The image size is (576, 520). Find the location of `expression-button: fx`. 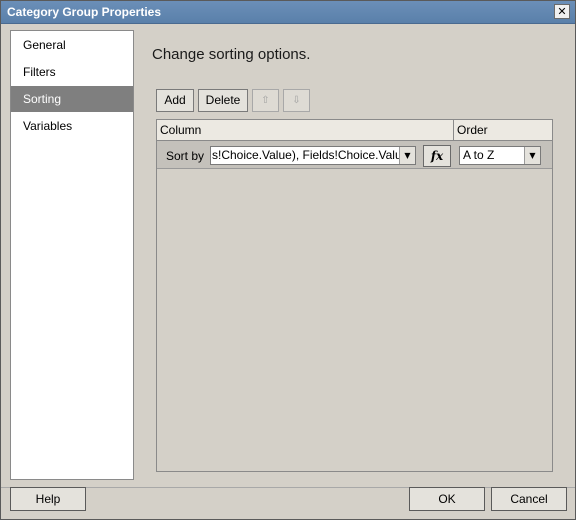

expression-button: fx is located at coordinates (437, 156).